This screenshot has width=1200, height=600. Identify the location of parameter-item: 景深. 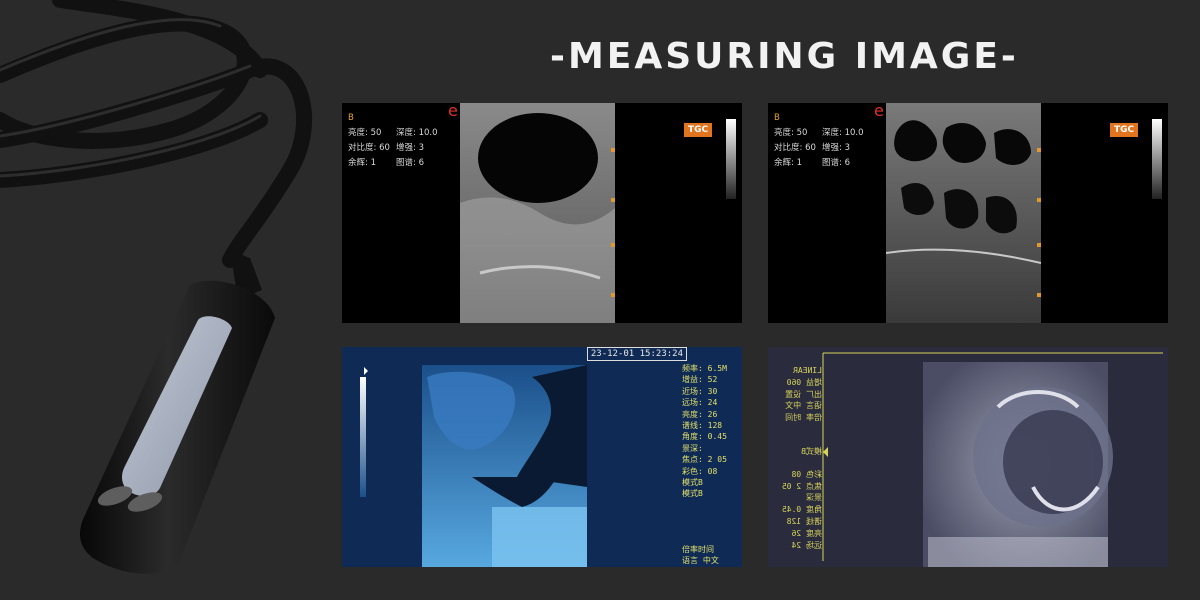
(814, 498).